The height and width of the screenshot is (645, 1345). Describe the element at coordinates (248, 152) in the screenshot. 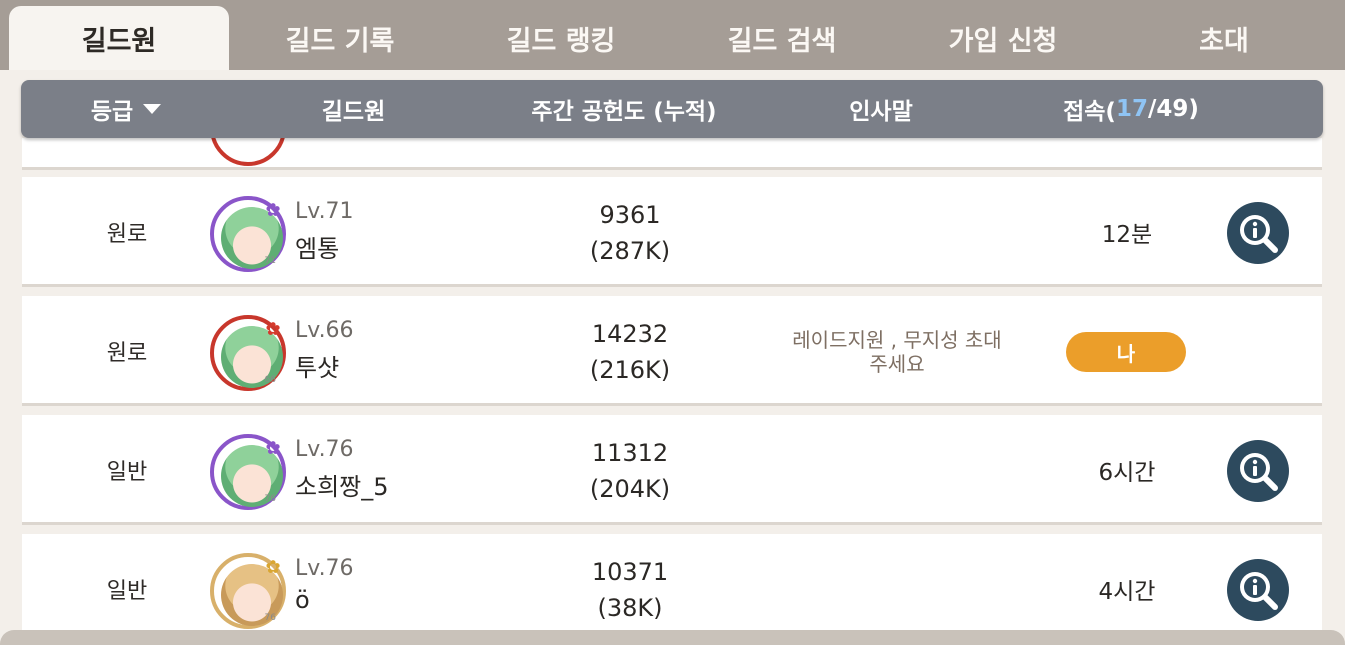

I see `avatar` at that location.